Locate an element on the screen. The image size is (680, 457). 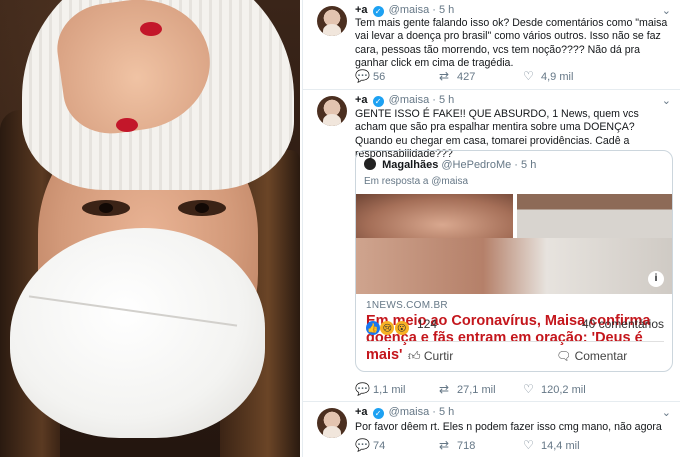
retweet-button: ⇄ 427 is located at coordinates (457, 76).